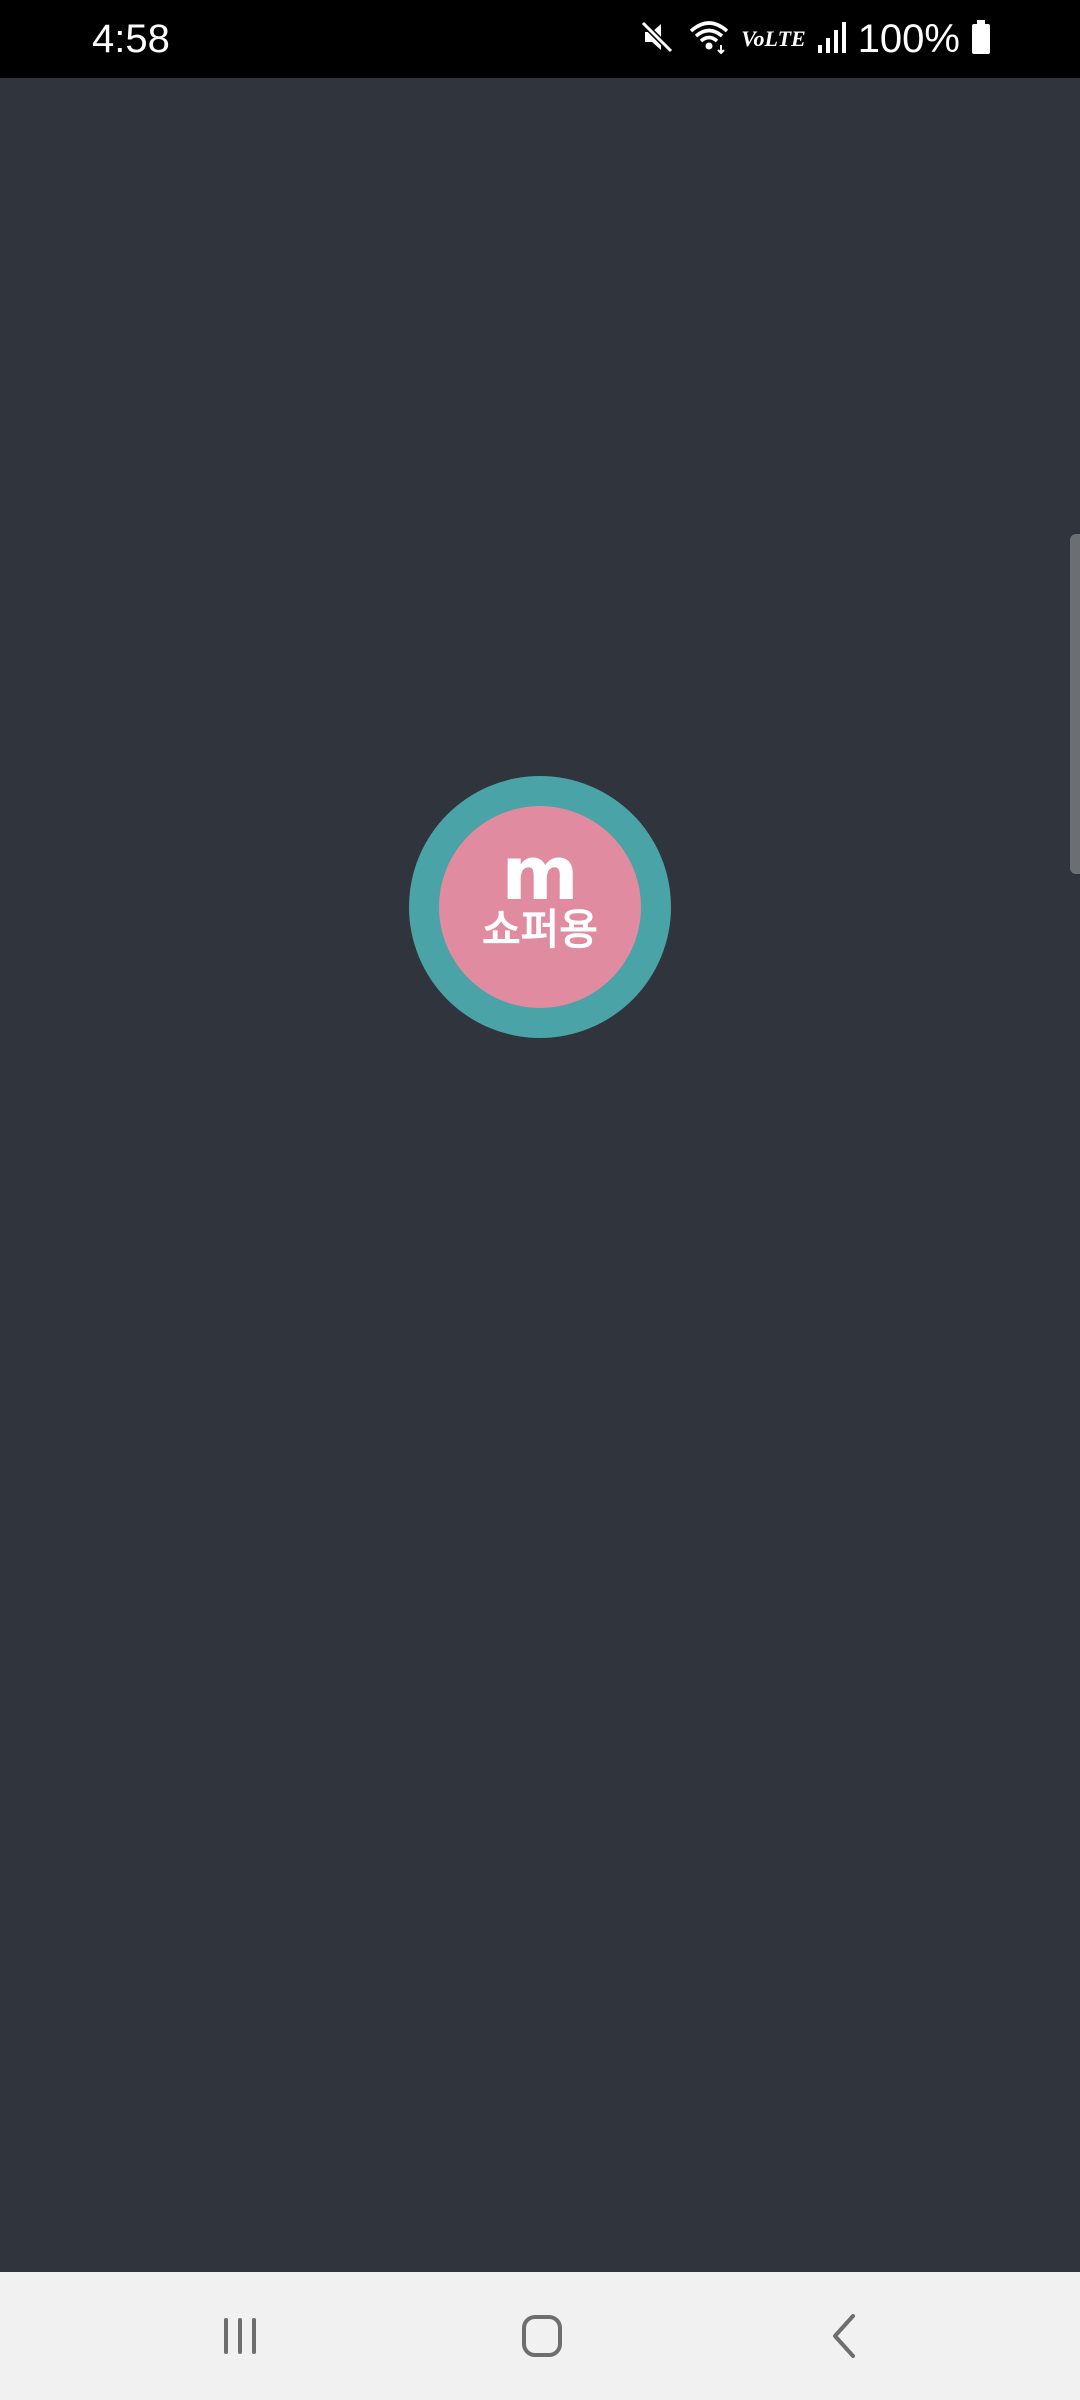  What do you see at coordinates (814, 39) in the screenshot?
I see `status-icons: VoLTE 100%` at bounding box center [814, 39].